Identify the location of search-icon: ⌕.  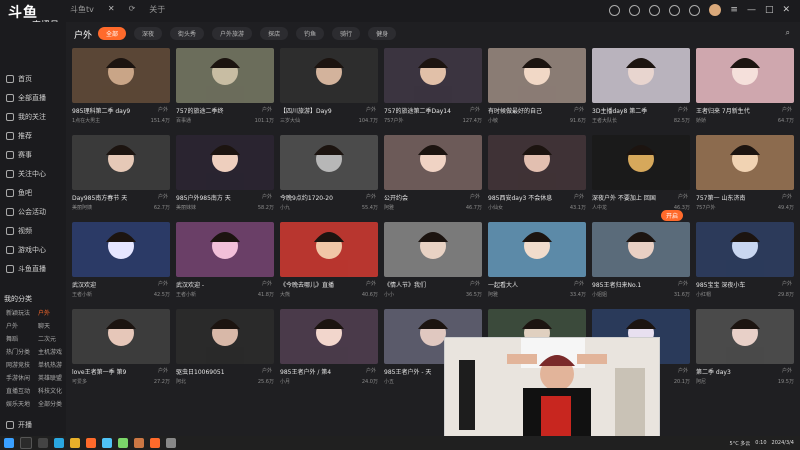
(788, 33).